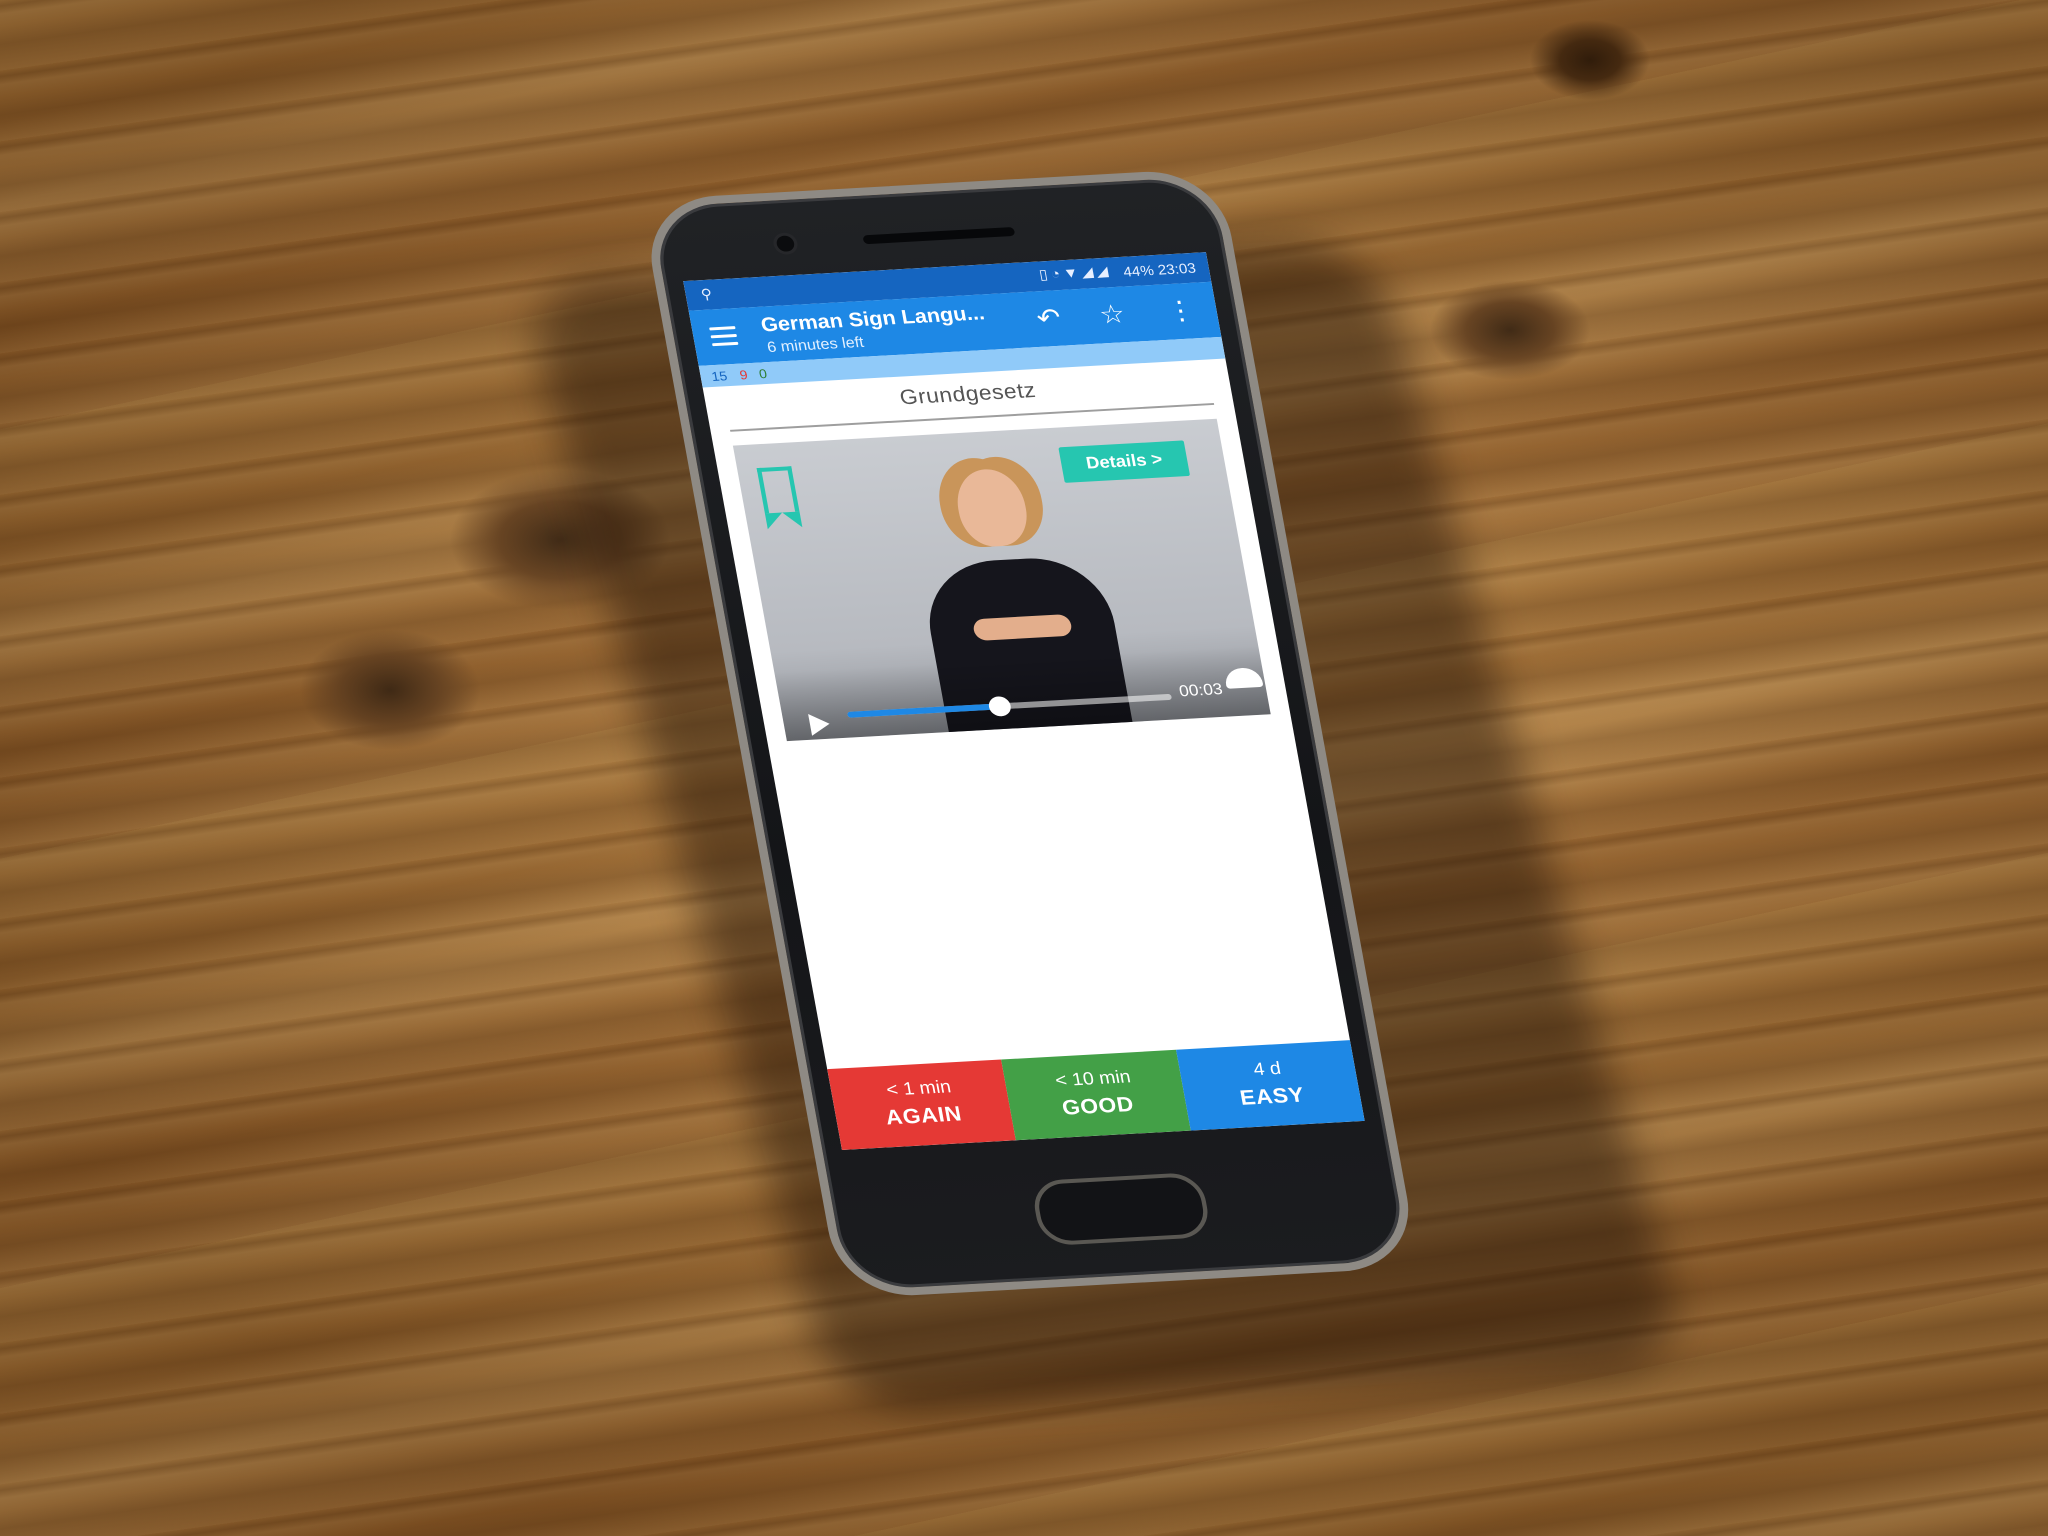  Describe the element at coordinates (992, 508) in the screenshot. I see `signer-head` at that location.